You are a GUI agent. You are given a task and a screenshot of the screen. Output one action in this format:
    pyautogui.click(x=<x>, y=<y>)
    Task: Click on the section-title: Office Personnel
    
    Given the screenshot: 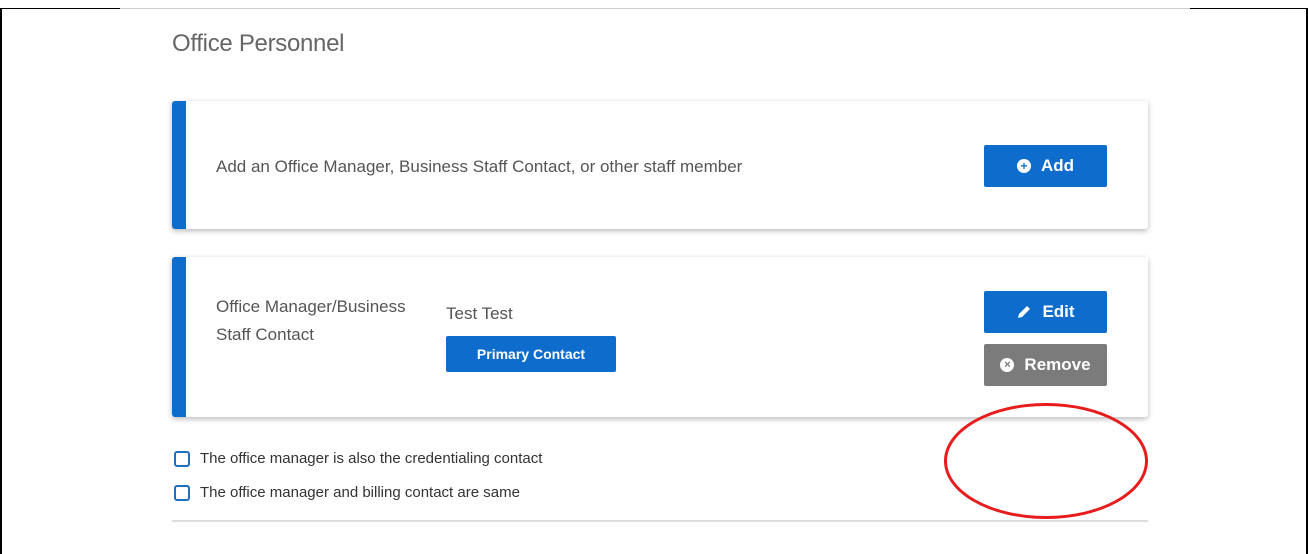 What is the action you would take?
    pyautogui.click(x=258, y=43)
    